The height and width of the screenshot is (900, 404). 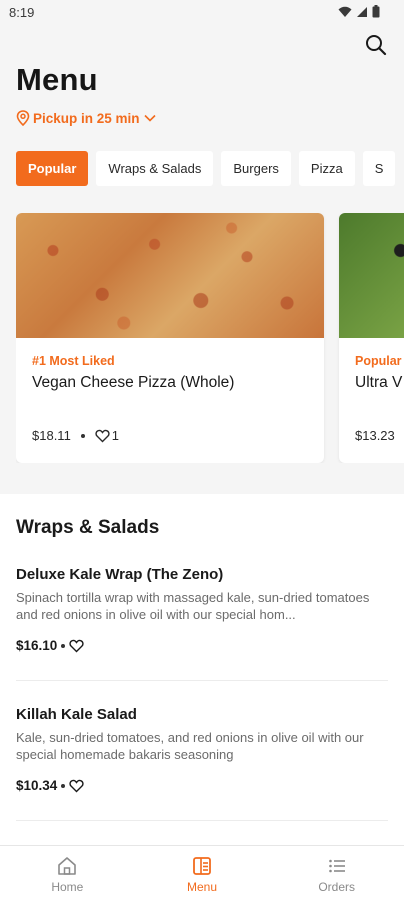 What do you see at coordinates (120, 574) in the screenshot?
I see `item-name: Deluxe Kale Wrap (The Zeno)` at bounding box center [120, 574].